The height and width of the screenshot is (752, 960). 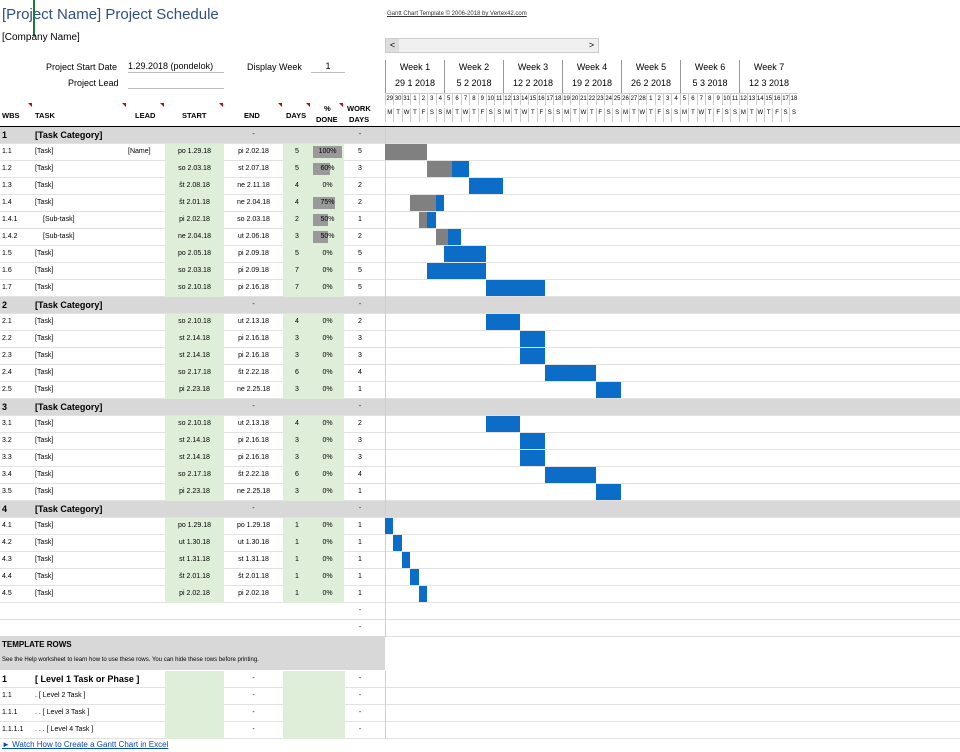 I want to click on category-row: 2 [Task Category] - -, so click(x=480, y=305).